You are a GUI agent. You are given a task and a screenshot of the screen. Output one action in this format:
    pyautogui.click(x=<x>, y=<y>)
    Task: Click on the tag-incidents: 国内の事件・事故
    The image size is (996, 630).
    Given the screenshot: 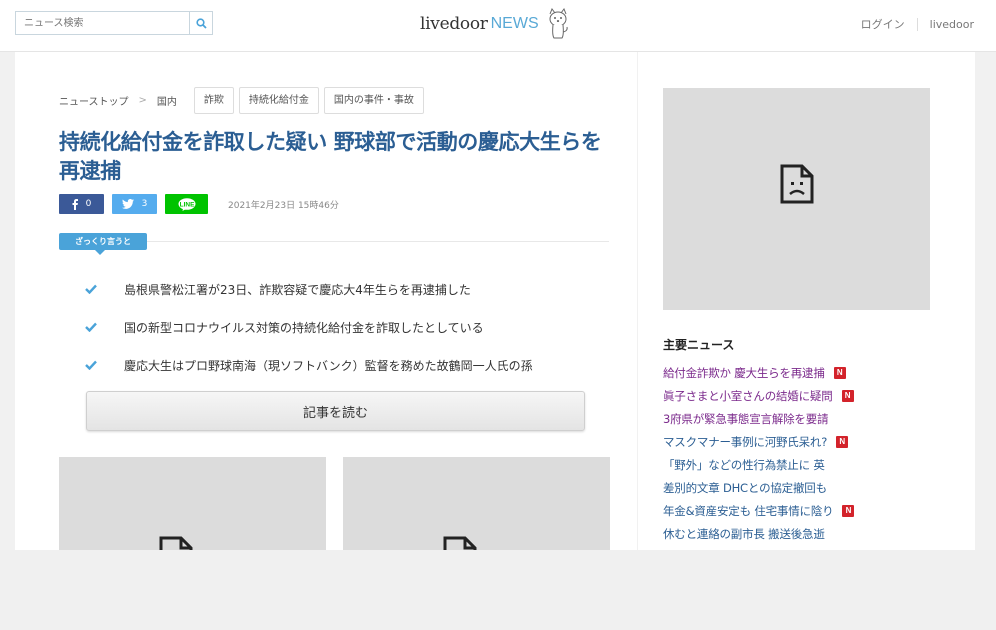 What is the action you would take?
    pyautogui.click(x=373, y=100)
    